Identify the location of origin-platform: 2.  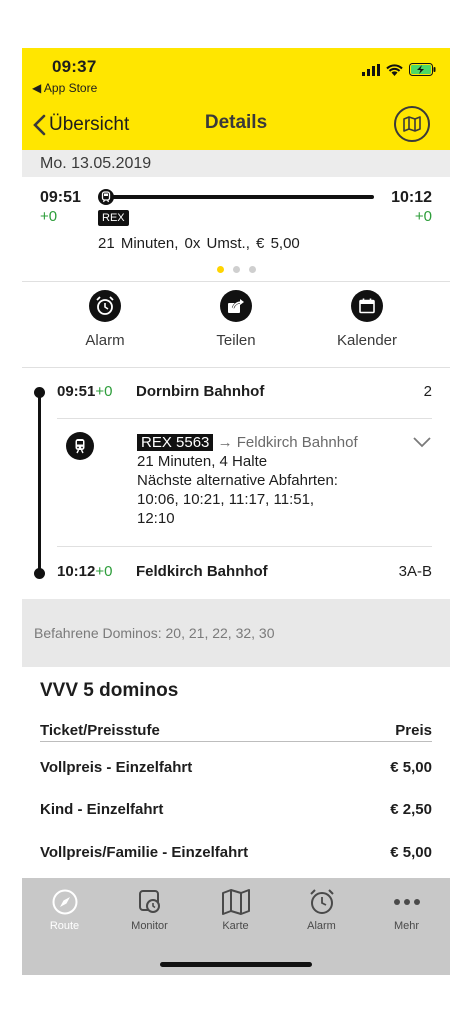
(427, 391).